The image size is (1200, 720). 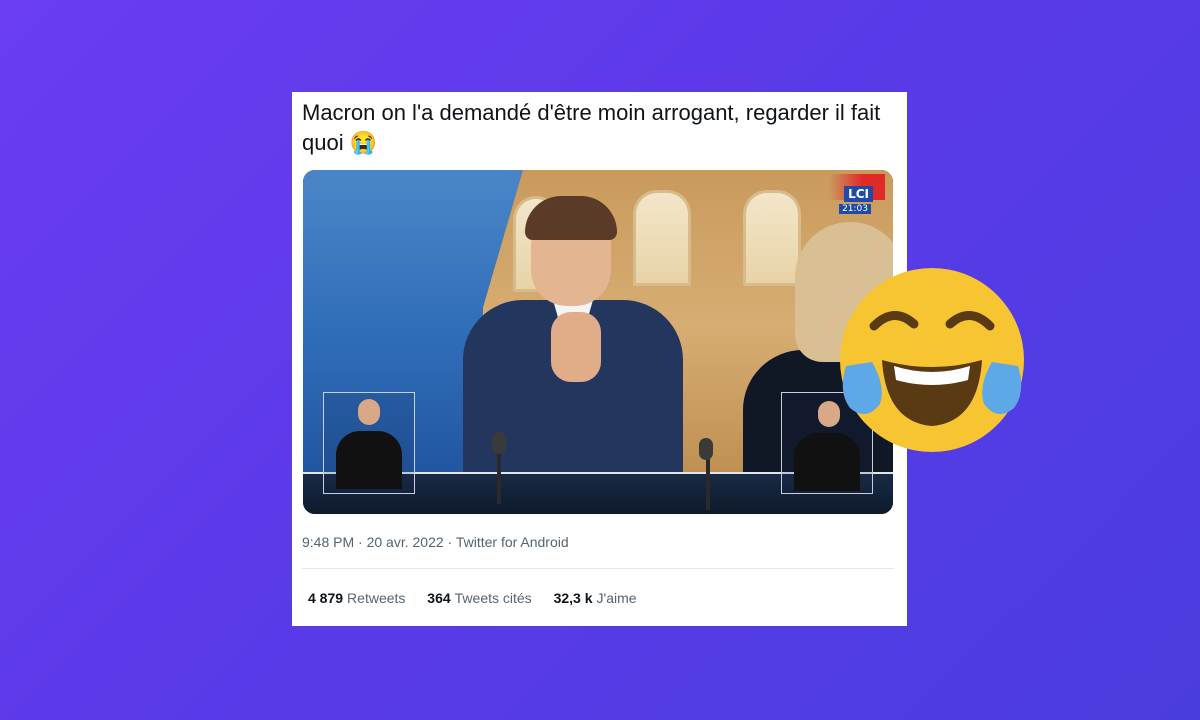 I want to click on divider, so click(x=598, y=568).